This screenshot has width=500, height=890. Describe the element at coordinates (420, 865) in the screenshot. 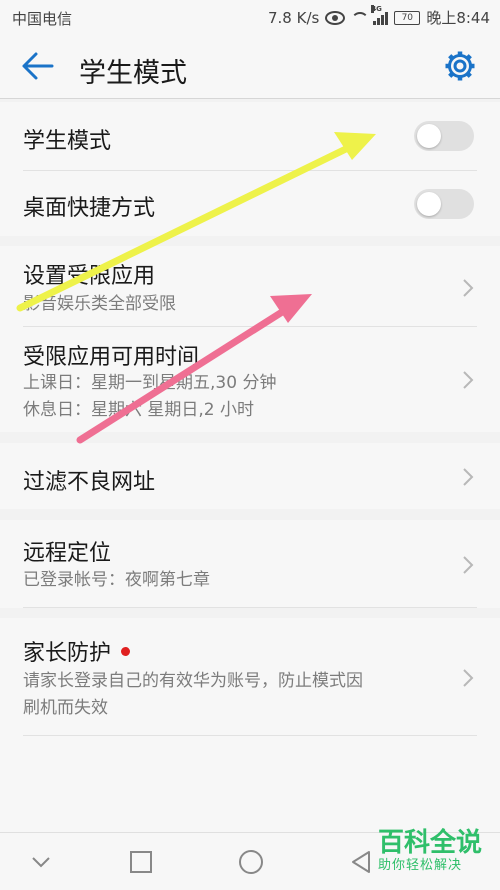

I see `watermark-slogan: 助你轻松解决` at that location.